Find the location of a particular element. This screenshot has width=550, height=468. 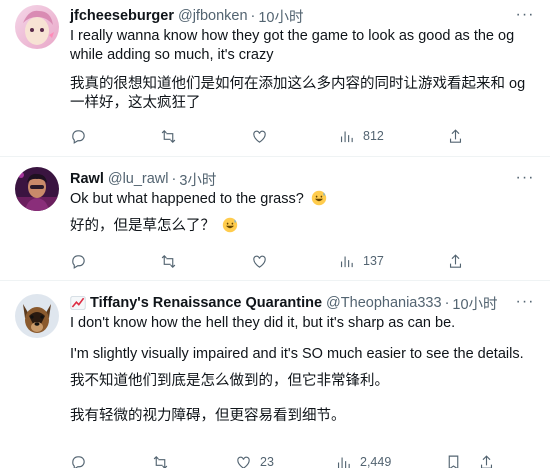

chart-emoji is located at coordinates (78, 303).